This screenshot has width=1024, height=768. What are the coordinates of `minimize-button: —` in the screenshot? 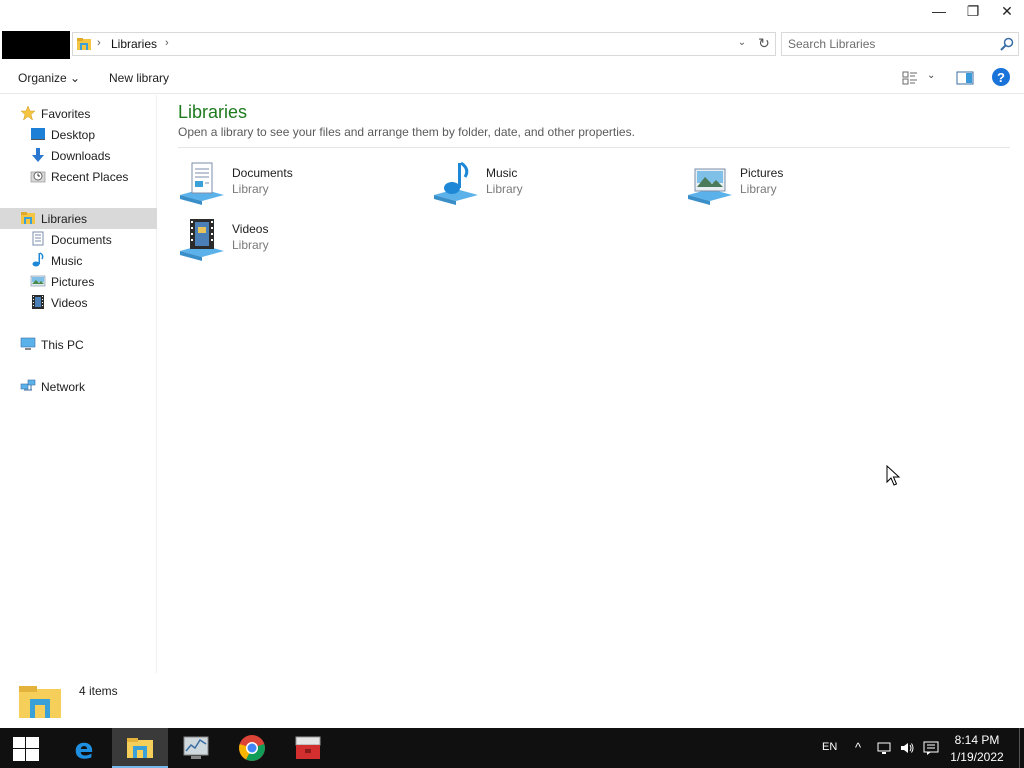 It's located at (939, 11).